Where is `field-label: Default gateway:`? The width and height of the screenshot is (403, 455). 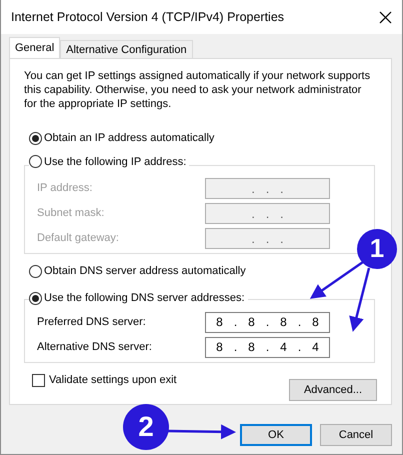
field-label: Default gateway: is located at coordinates (78, 239).